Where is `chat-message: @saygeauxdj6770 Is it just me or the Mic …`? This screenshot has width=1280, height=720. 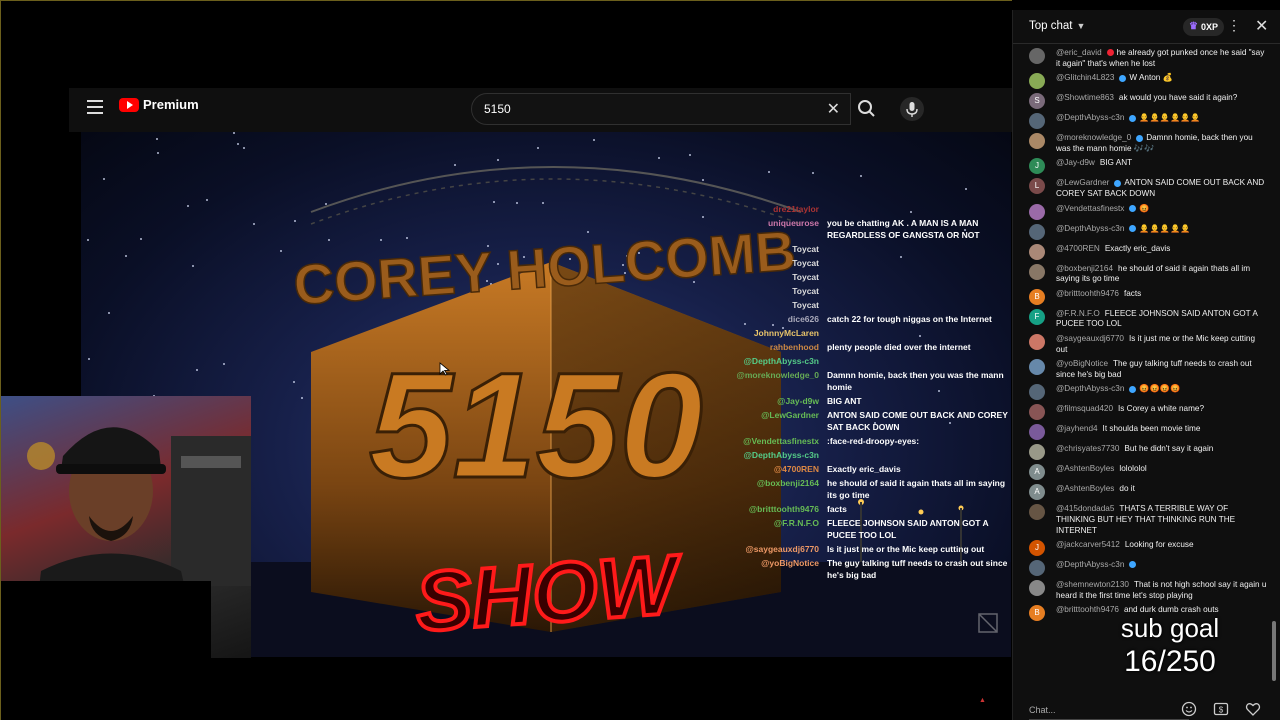 chat-message: @saygeauxdj6770 Is it just me or the Mic … is located at coordinates (1144, 344).